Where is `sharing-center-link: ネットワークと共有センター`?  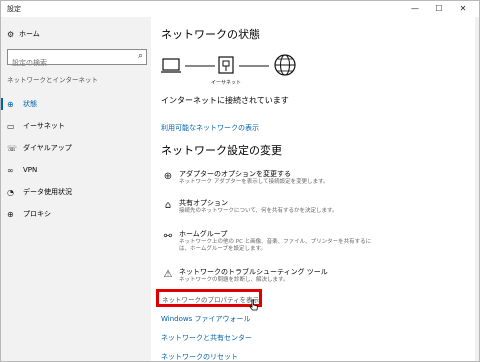 sharing-center-link: ネットワークと共有センター is located at coordinates (206, 338).